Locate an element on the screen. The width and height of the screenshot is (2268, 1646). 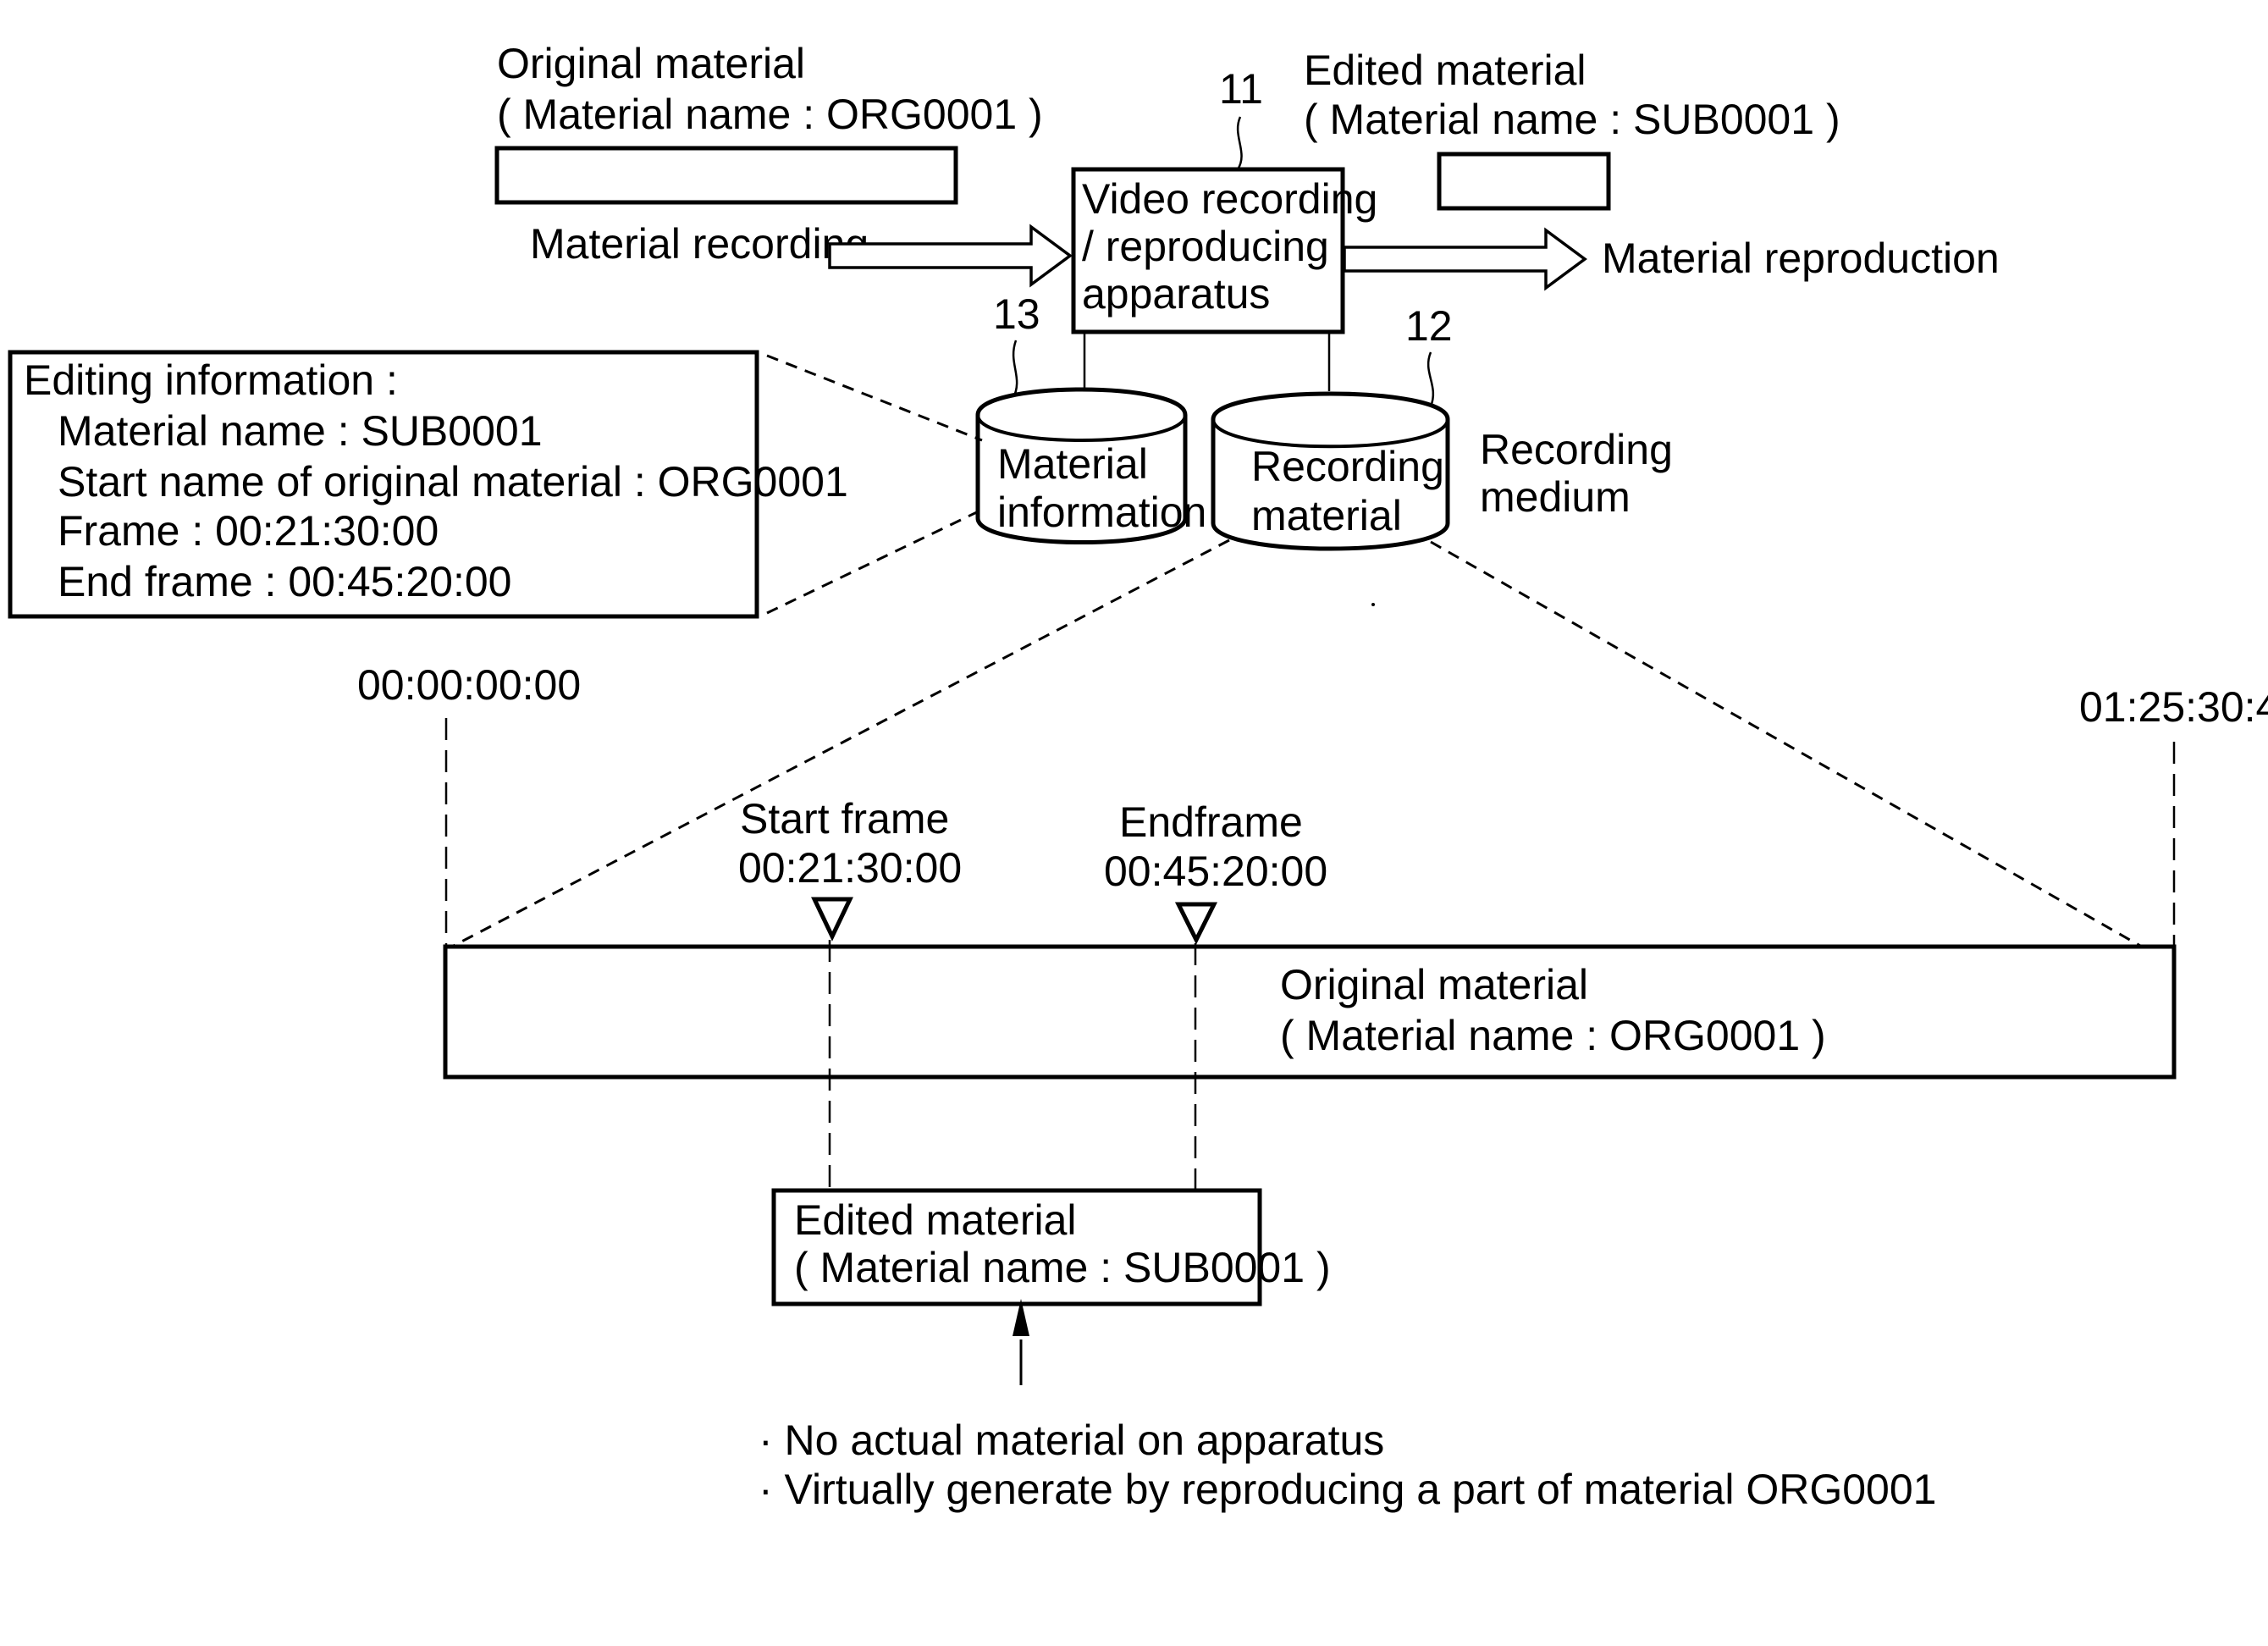
recording-material-database: 12 Recording material is located at coordinates (1332, 426).